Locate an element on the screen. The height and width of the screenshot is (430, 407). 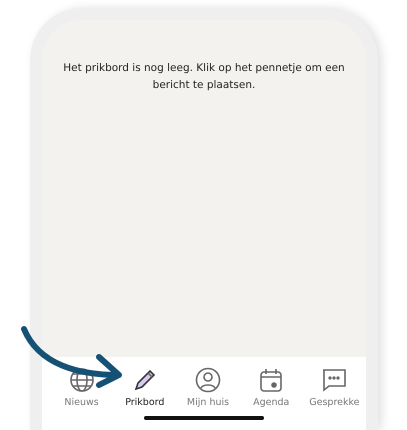
person-icon is located at coordinates (208, 380).